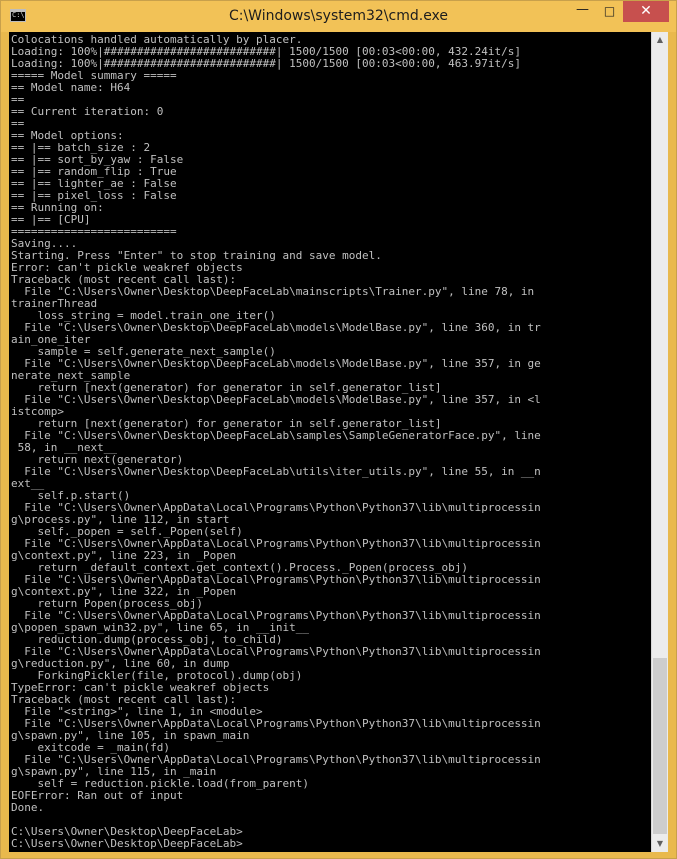 The image size is (677, 859). Describe the element at coordinates (646, 11) in the screenshot. I see `close-button: ✕` at that location.